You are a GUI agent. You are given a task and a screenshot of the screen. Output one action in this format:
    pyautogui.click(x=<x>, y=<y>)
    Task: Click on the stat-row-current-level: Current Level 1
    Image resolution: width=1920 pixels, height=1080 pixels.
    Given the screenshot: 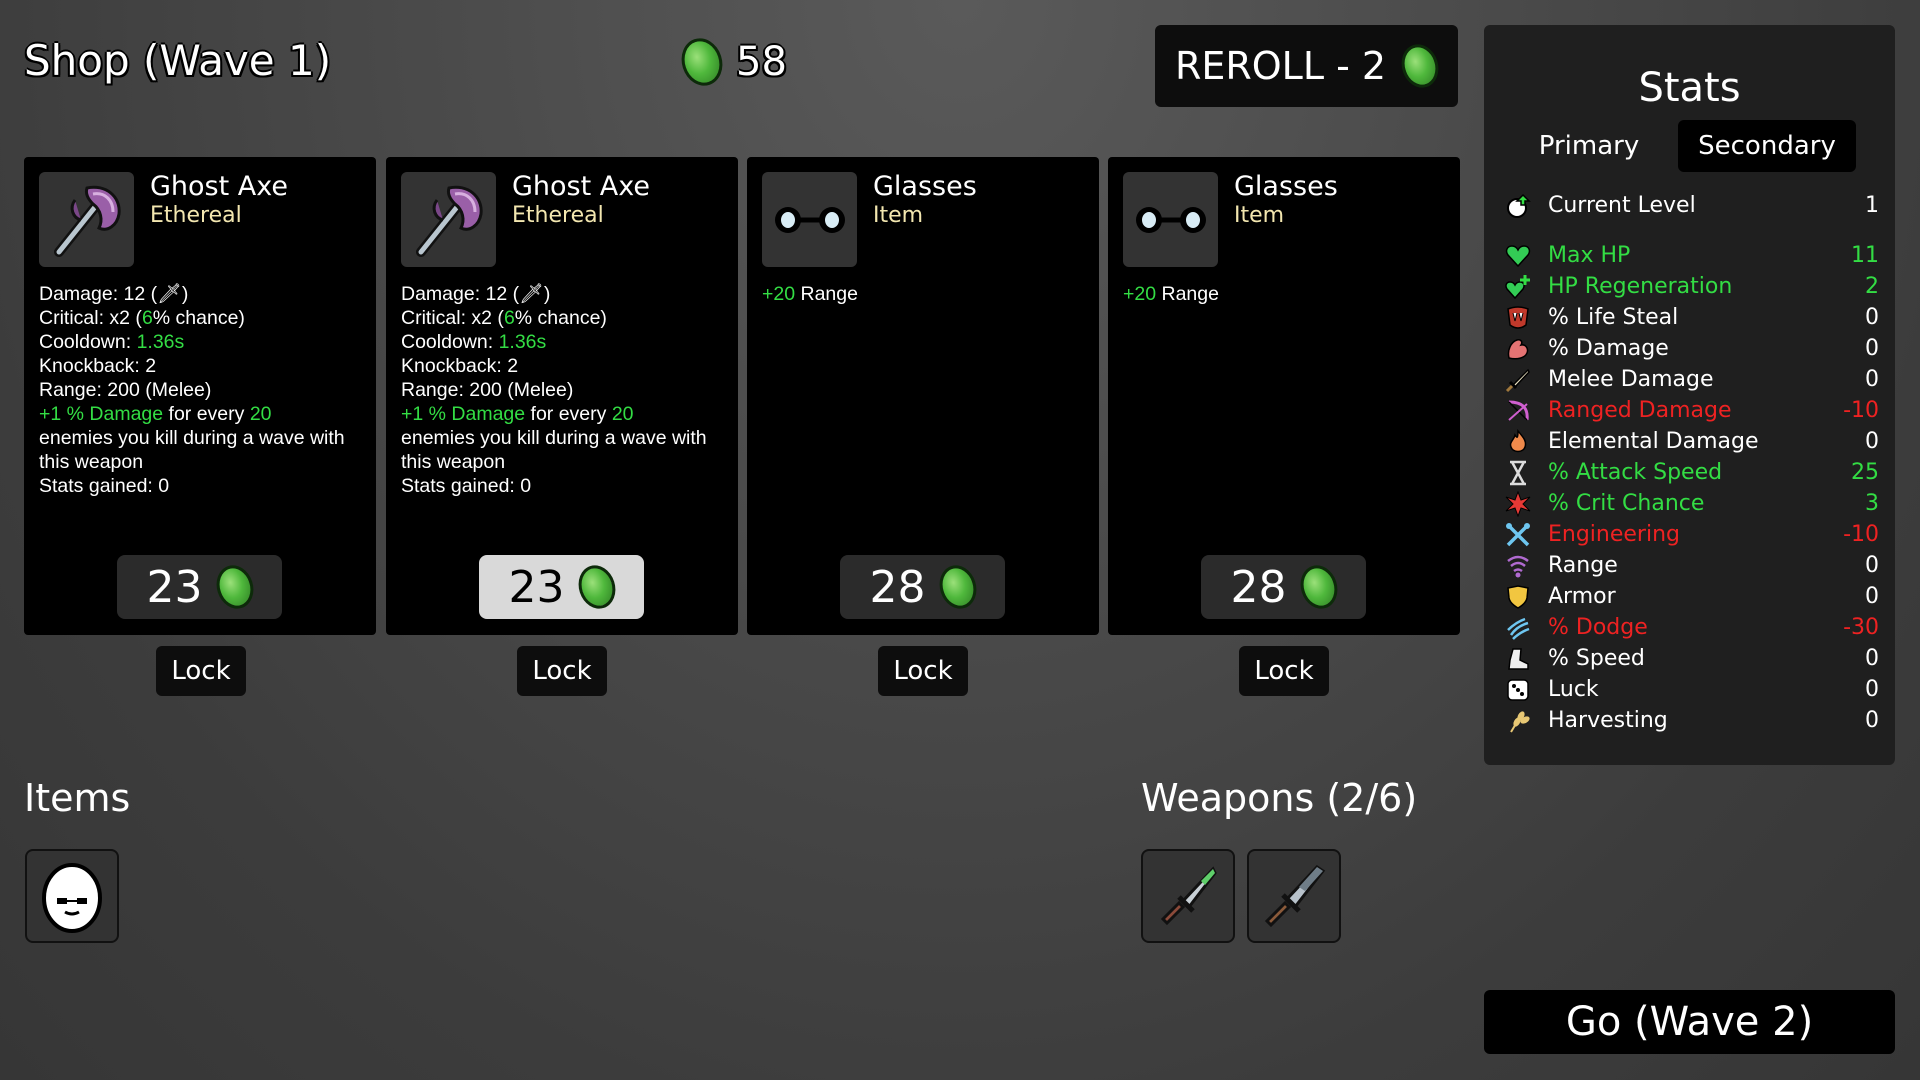 What is the action you would take?
    pyautogui.click(x=1691, y=205)
    